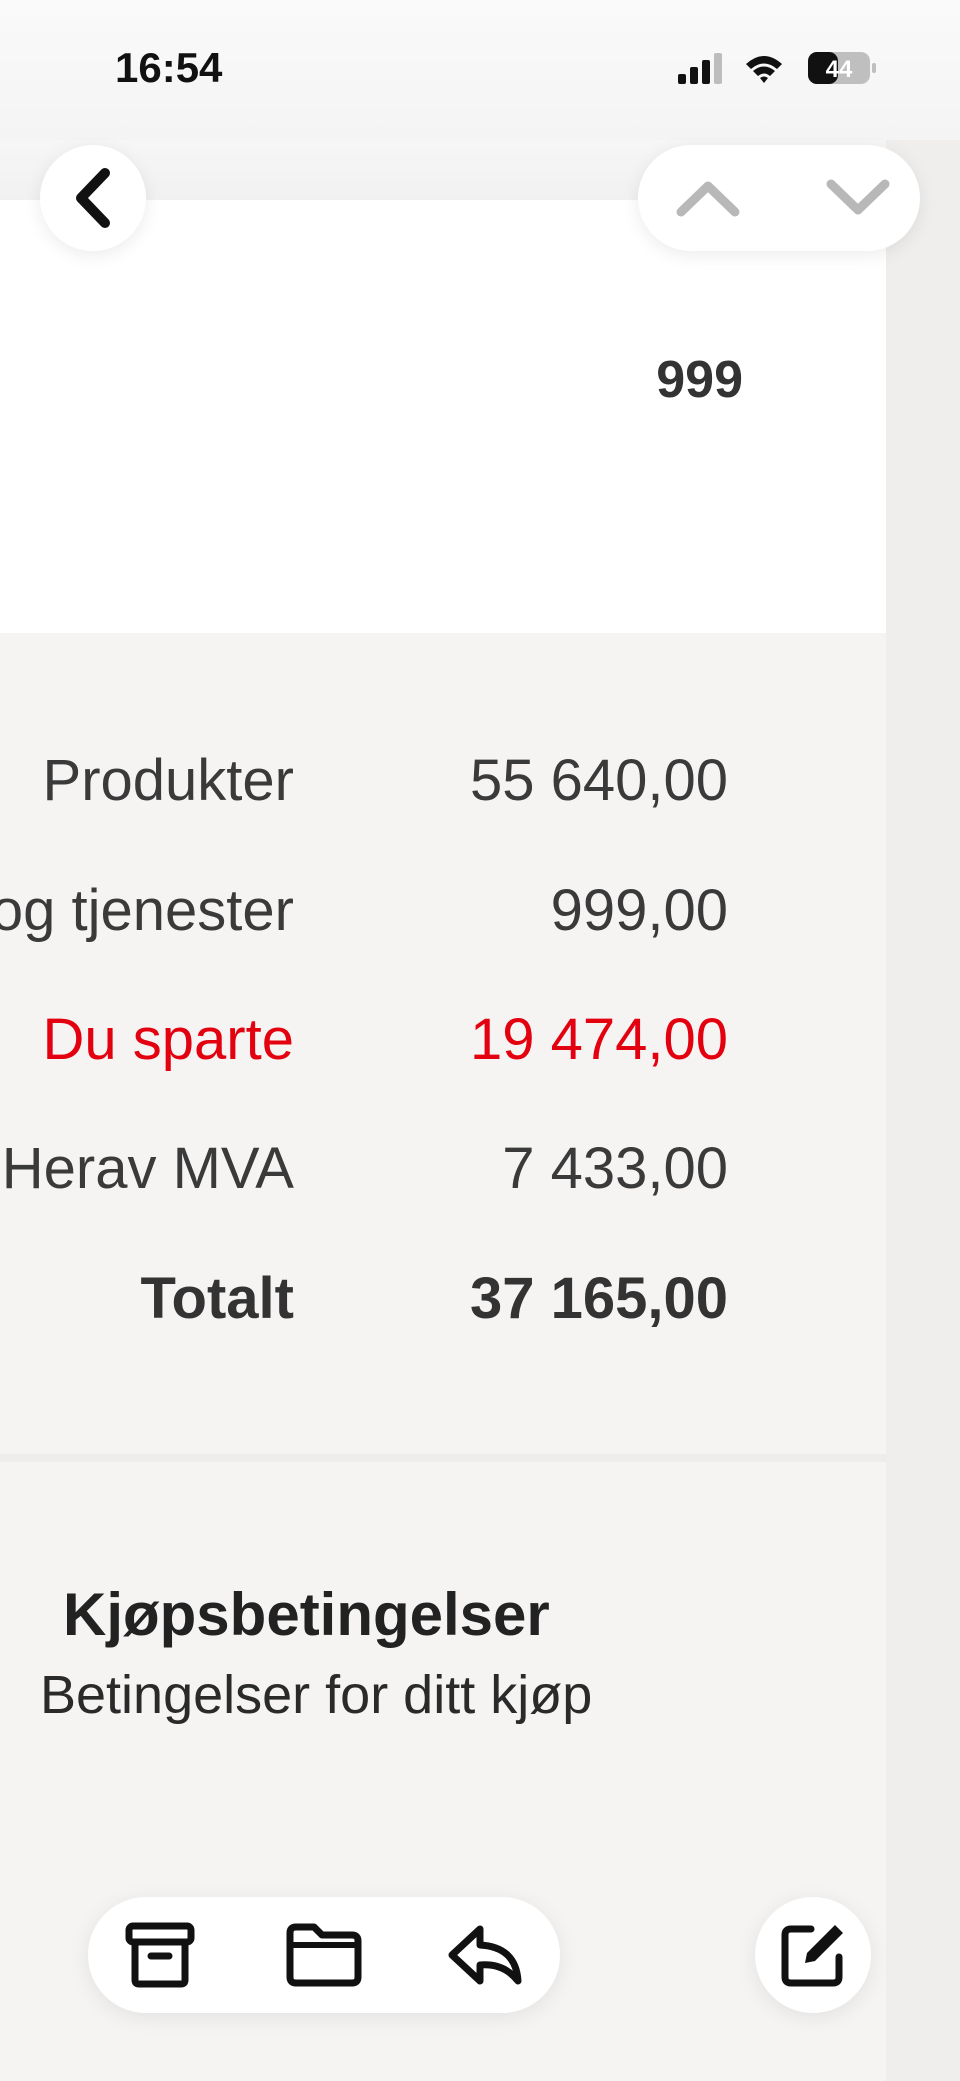 The width and height of the screenshot is (960, 2081). I want to click on chevron-up-icon, so click(708, 199).